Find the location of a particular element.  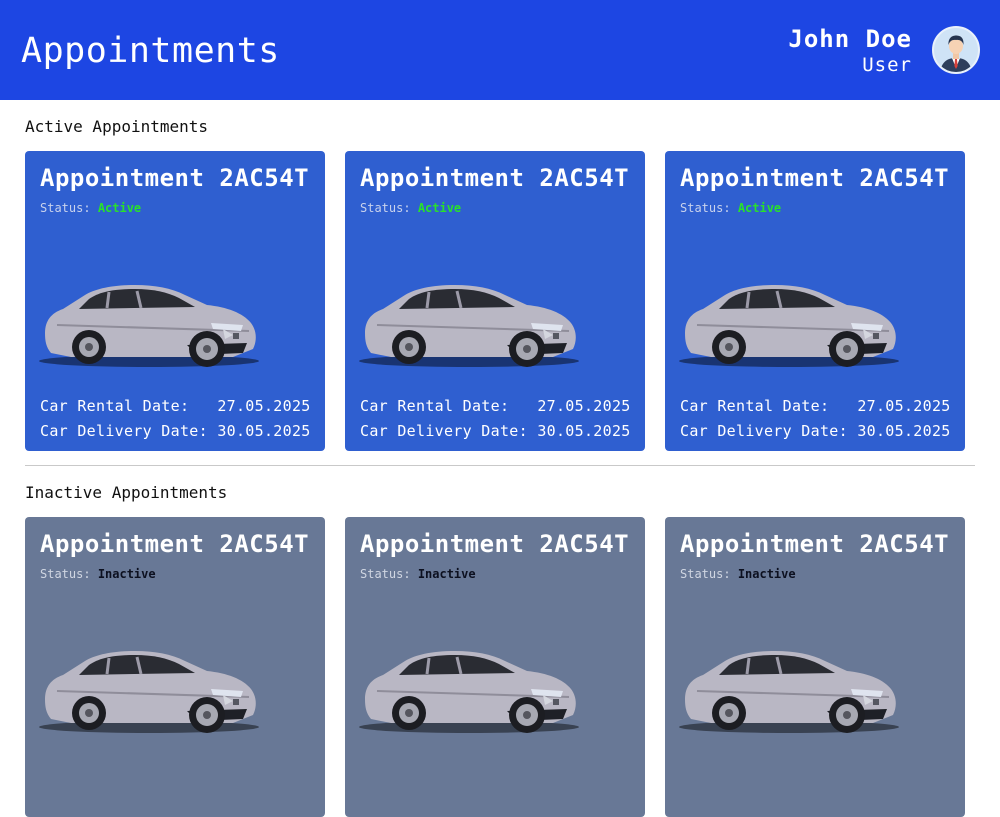

section-divider is located at coordinates (500, 465).